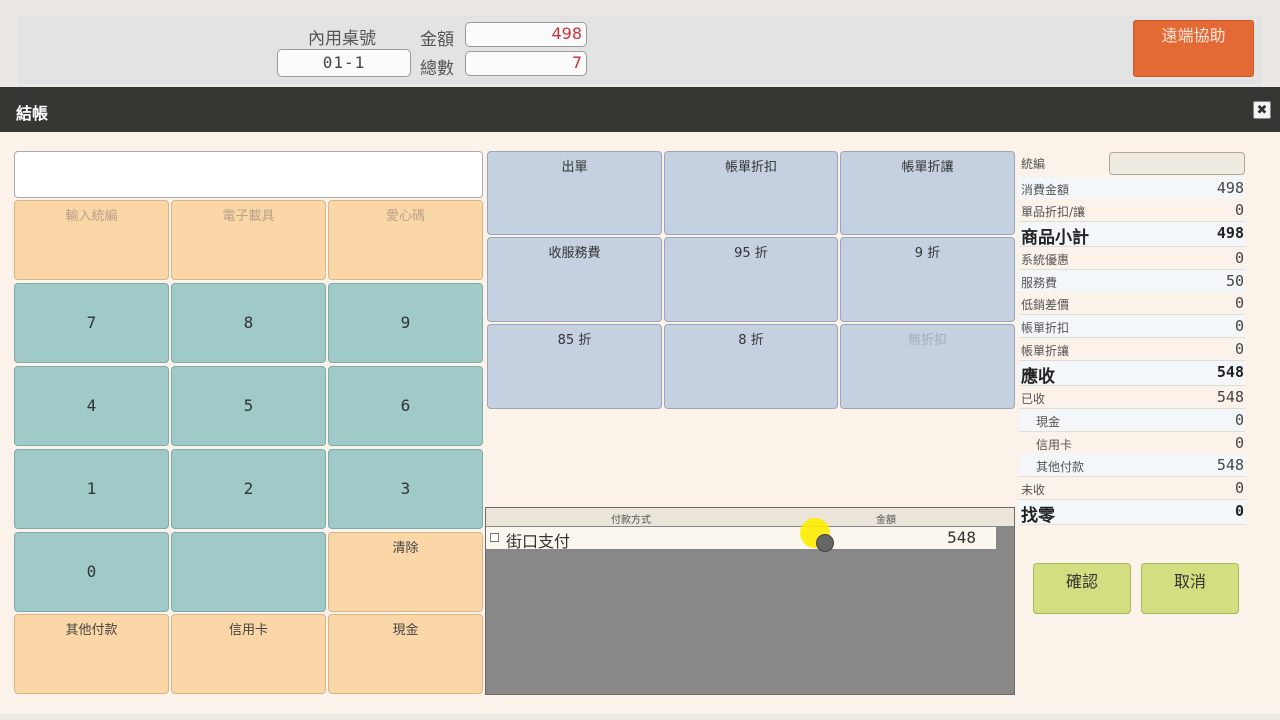 The image size is (1280, 720). Describe the element at coordinates (574, 279) in the screenshot. I see `service-charge-button: 收服務費` at that location.